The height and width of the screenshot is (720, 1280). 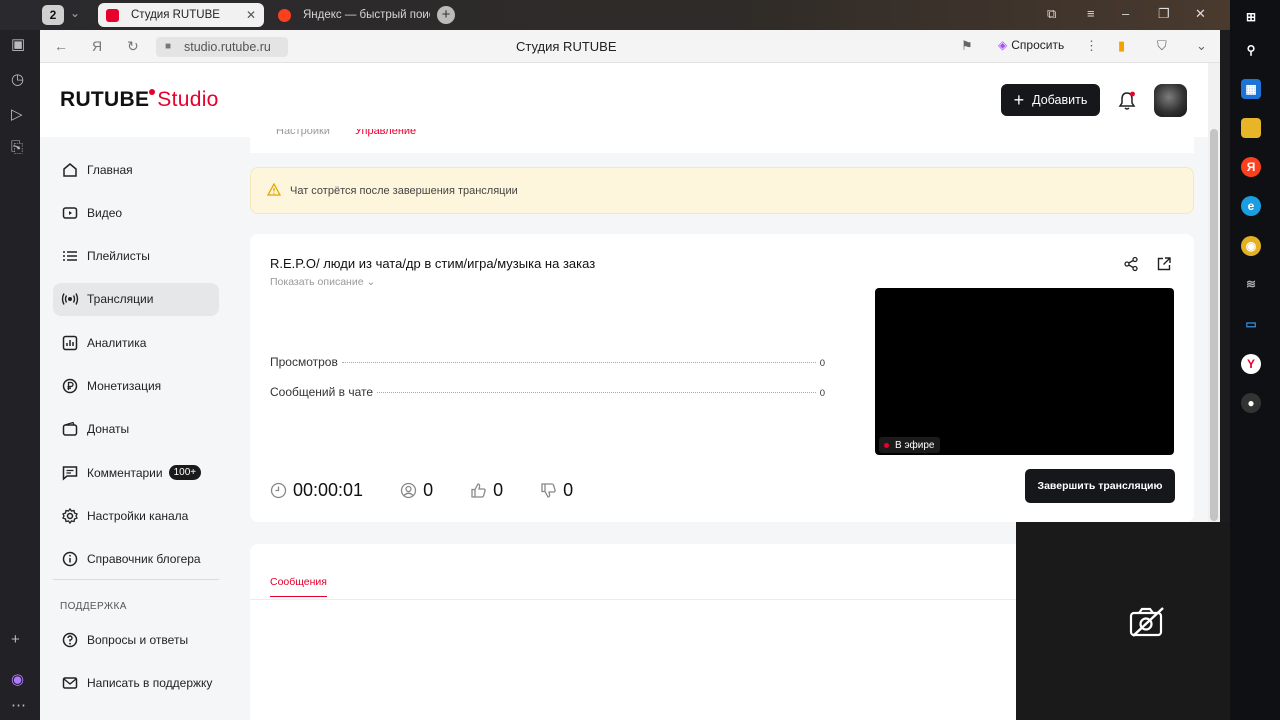 What do you see at coordinates (1251, 284) in the screenshot?
I see `app-icon: ≋` at bounding box center [1251, 284].